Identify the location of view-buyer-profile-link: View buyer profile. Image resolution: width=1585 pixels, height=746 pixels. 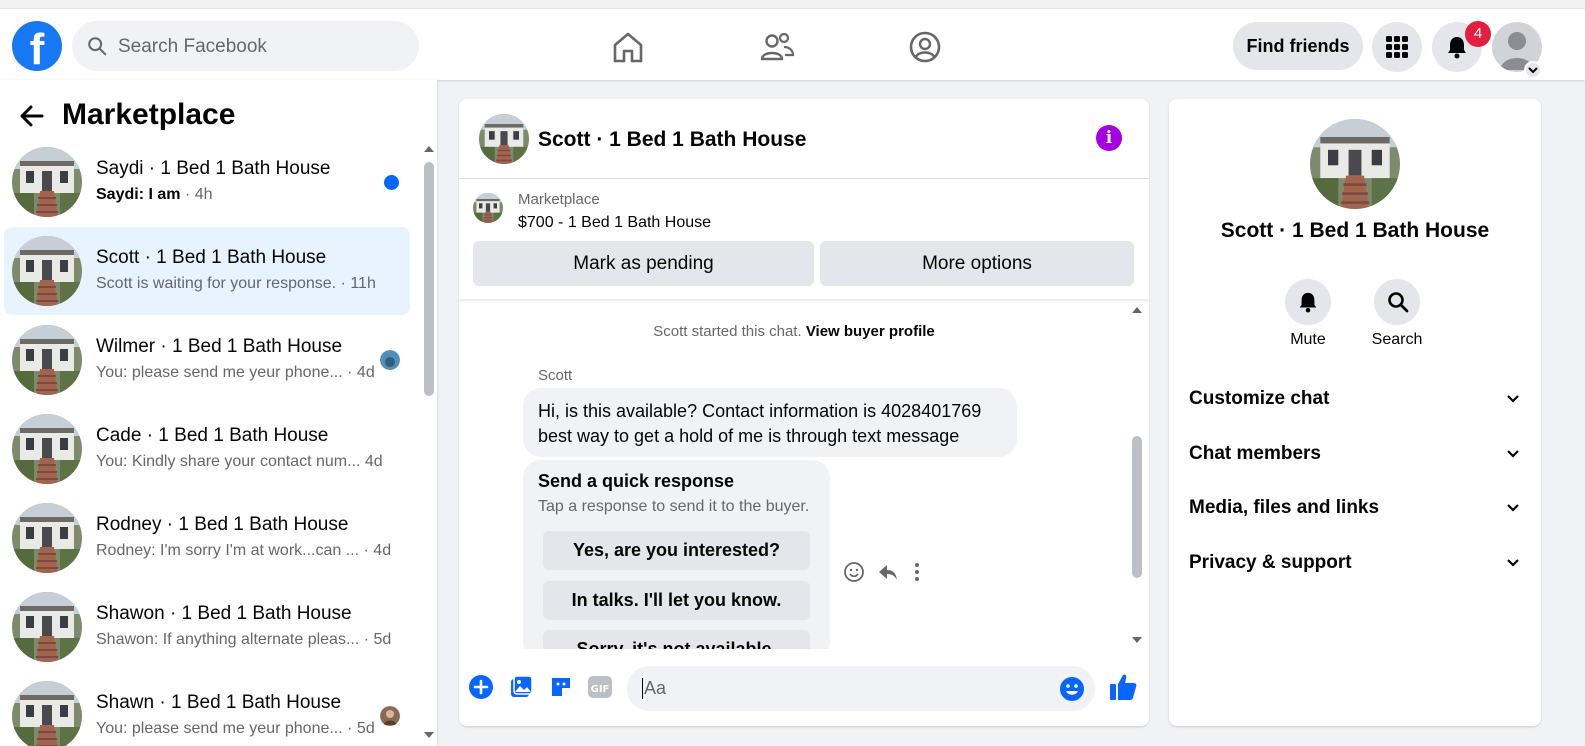
(870, 331).